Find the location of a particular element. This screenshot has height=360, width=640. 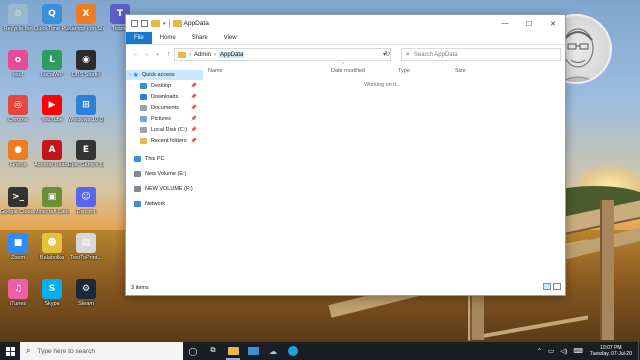

desktop-icon-item: o osu! is located at coordinates (18, 64).